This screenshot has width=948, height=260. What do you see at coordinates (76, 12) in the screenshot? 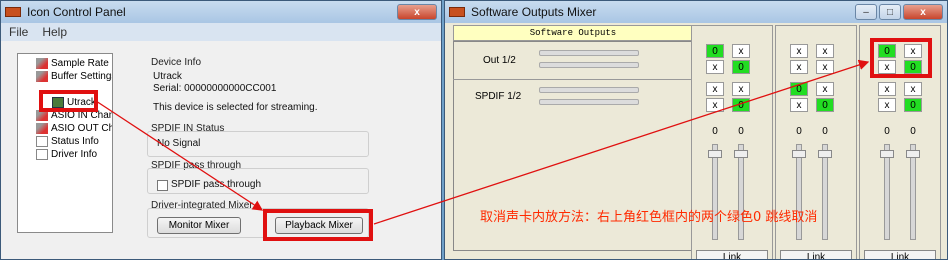
I see `icp-title: Icon Control Panel` at bounding box center [76, 12].